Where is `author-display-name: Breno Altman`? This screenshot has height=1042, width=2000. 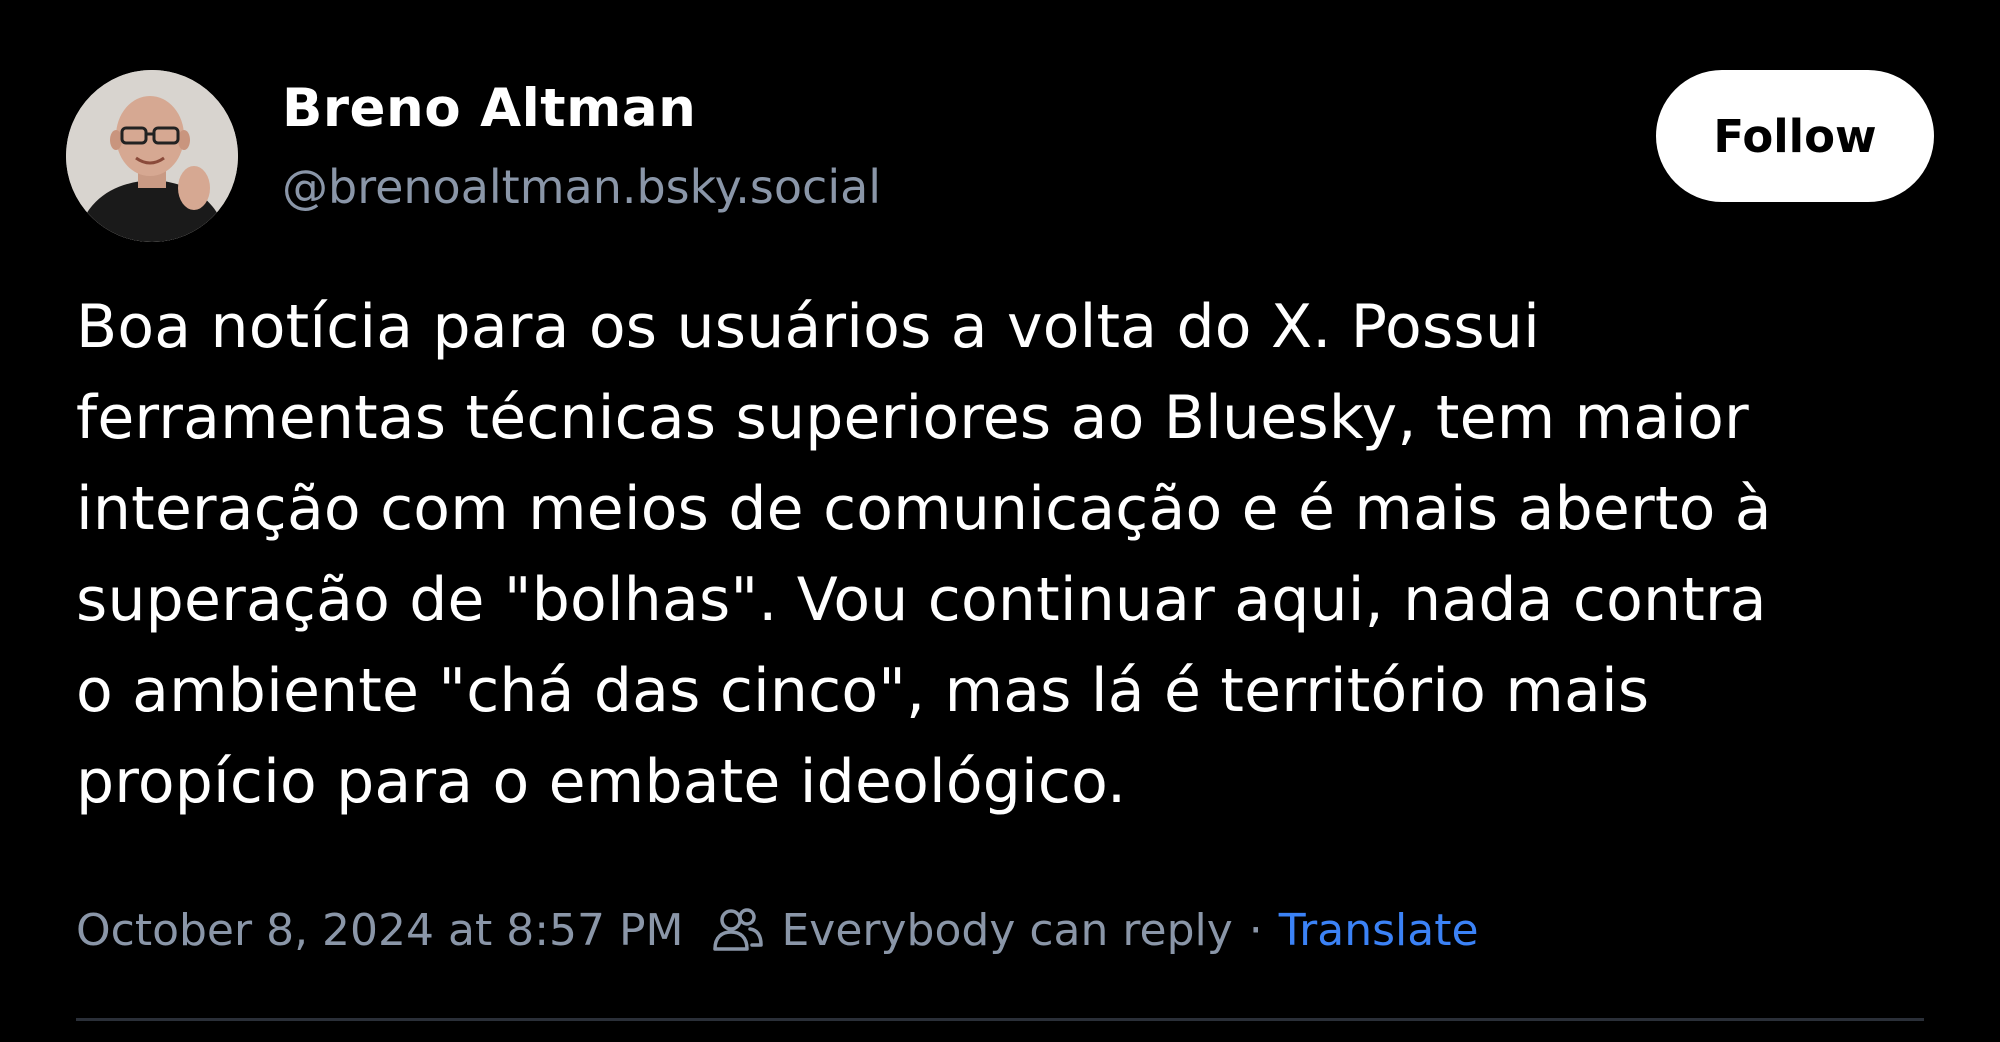 author-display-name: Breno Altman is located at coordinates (489, 108).